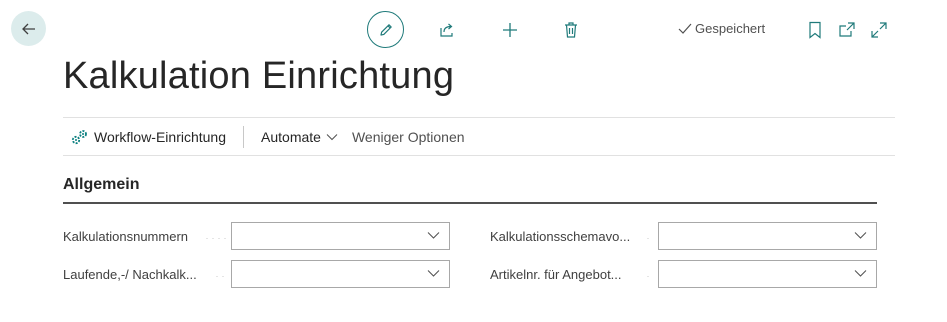 The width and height of the screenshot is (947, 322). I want to click on expand-button, so click(879, 30).